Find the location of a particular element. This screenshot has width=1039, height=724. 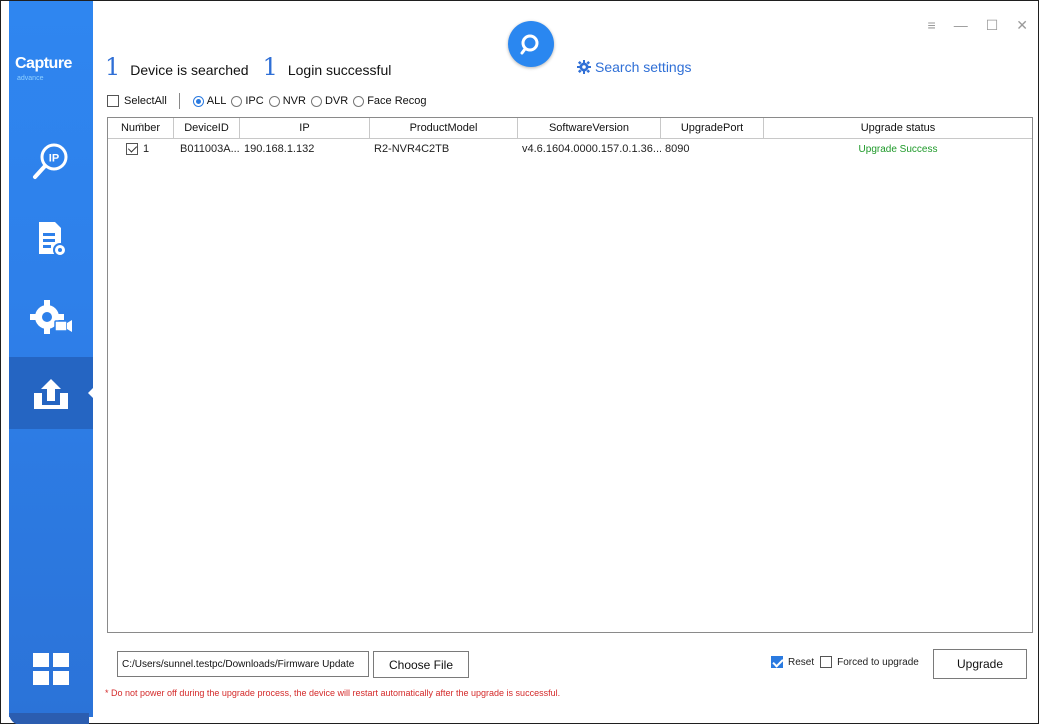

filter-radio-nvr is located at coordinates (274, 101).